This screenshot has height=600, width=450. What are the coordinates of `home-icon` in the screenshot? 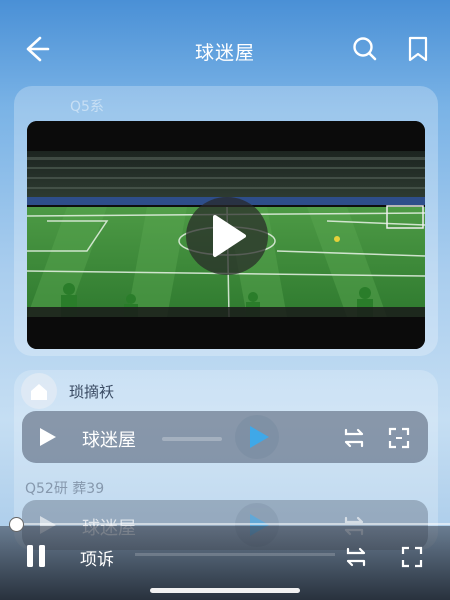 It's located at (39, 391).